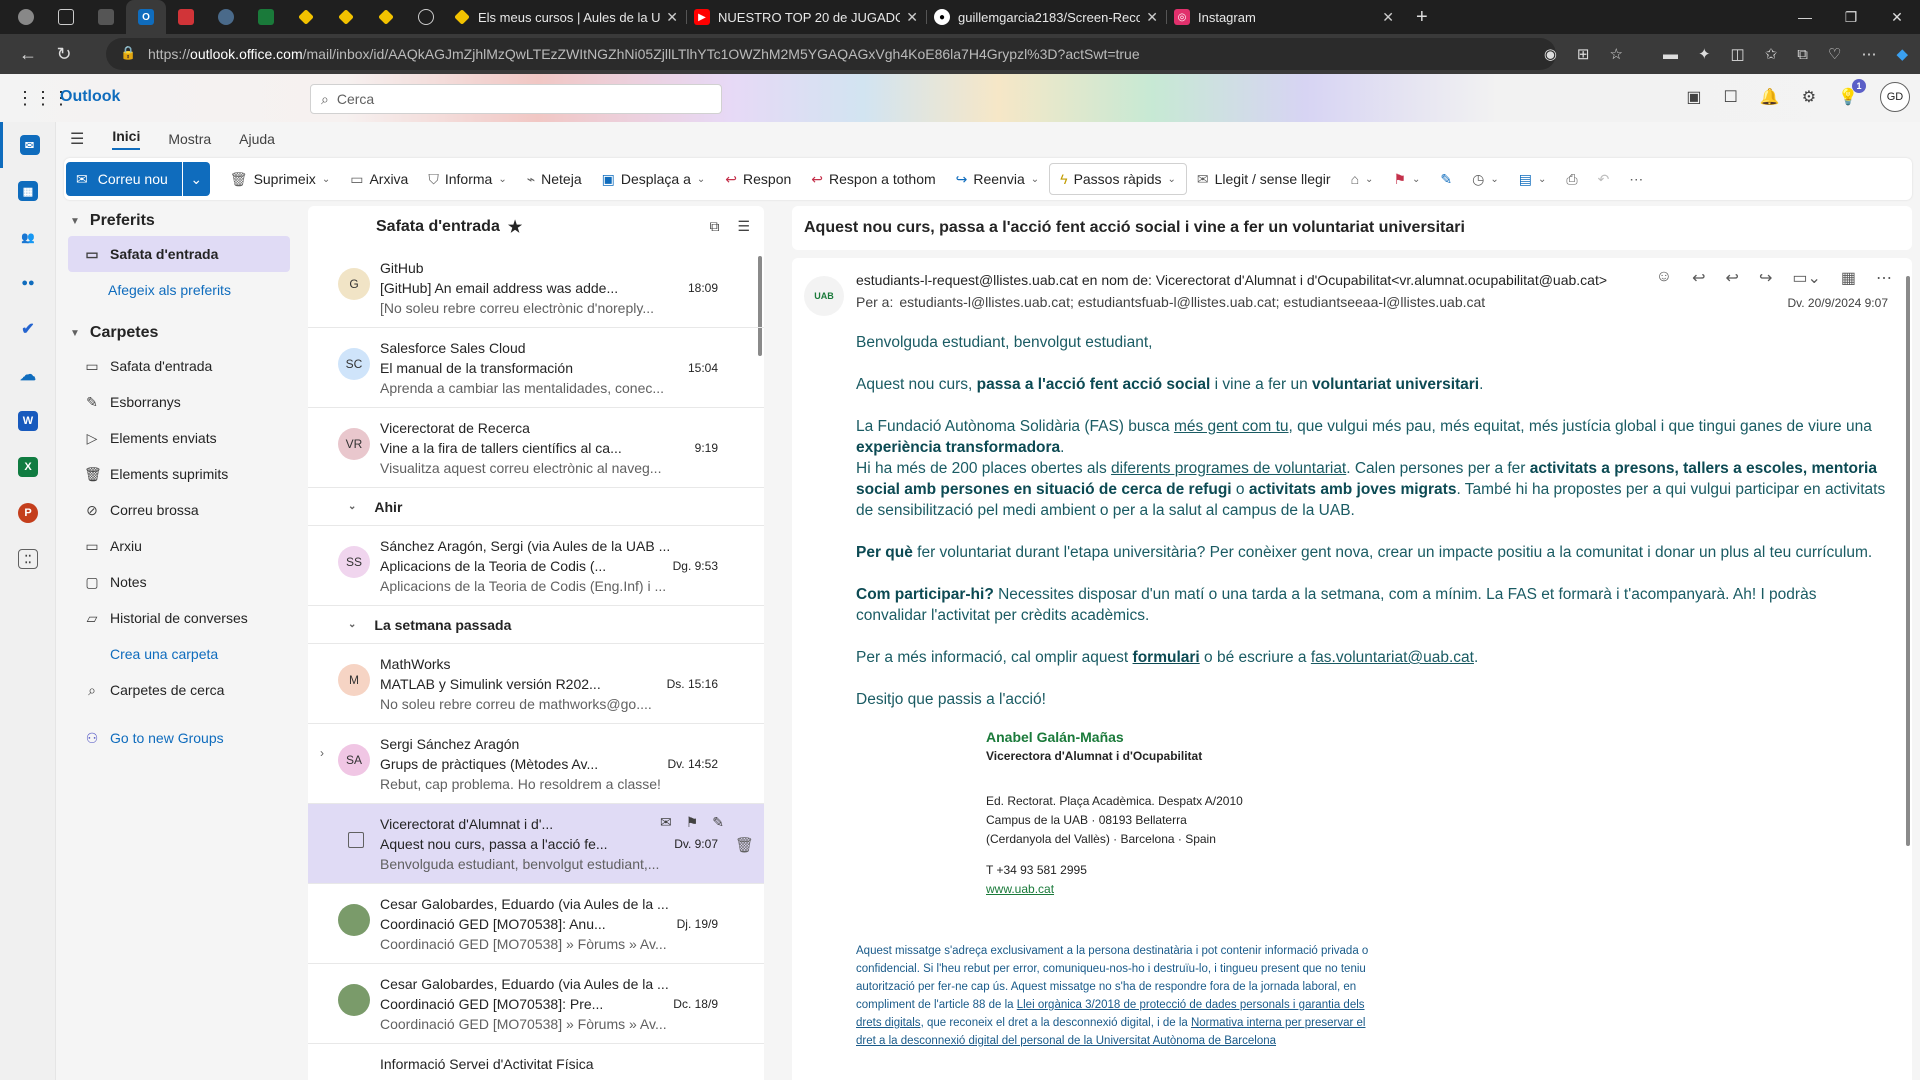 Image resolution: width=1920 pixels, height=1080 pixels. I want to click on tab-help: Ajuda, so click(257, 139).